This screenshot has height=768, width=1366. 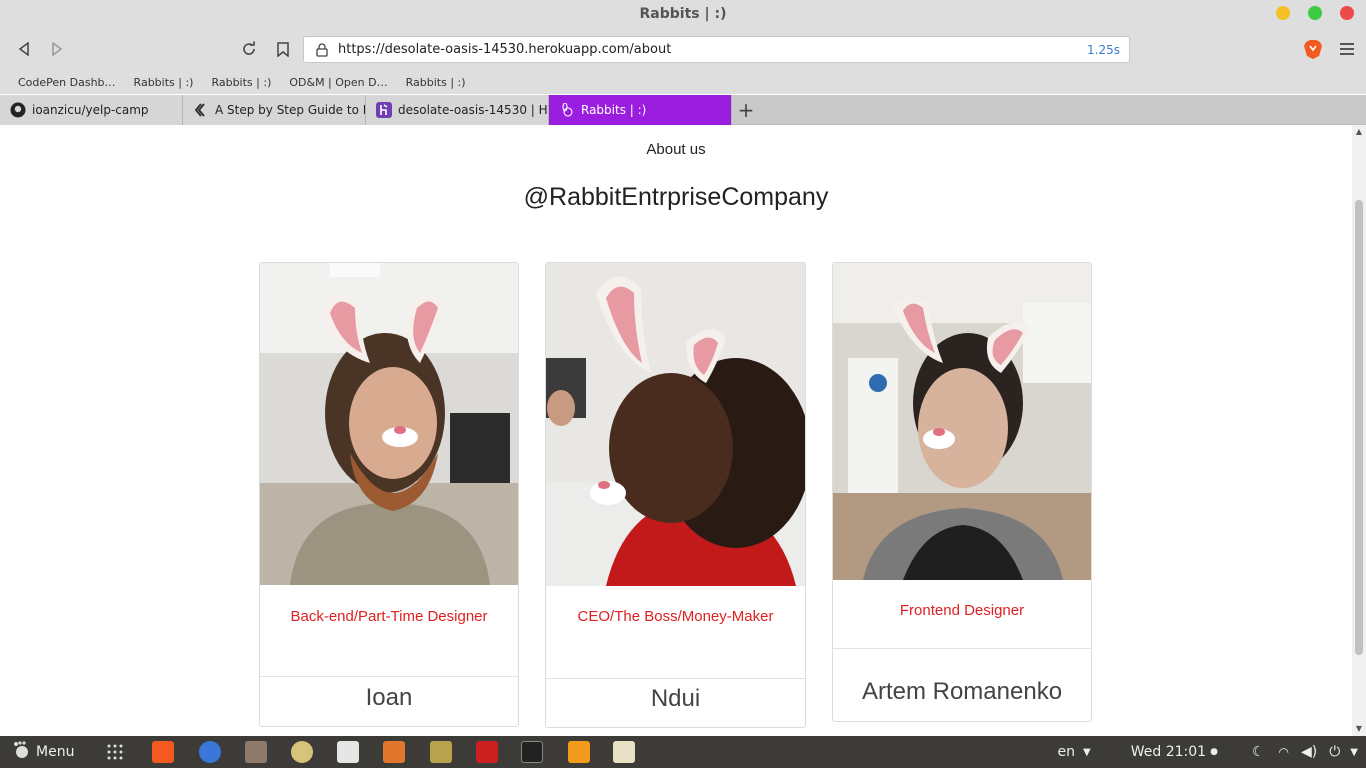 I want to click on sublime-text-icon, so click(x=579, y=752).